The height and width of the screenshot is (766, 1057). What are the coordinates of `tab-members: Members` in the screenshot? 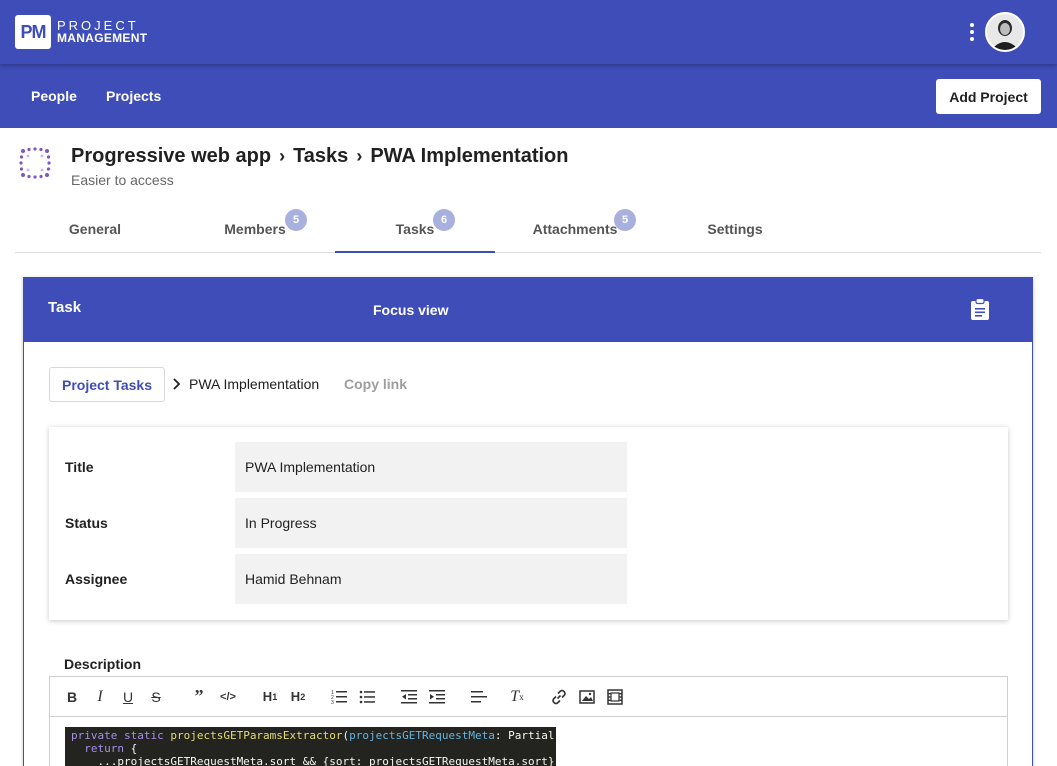 It's located at (255, 226).